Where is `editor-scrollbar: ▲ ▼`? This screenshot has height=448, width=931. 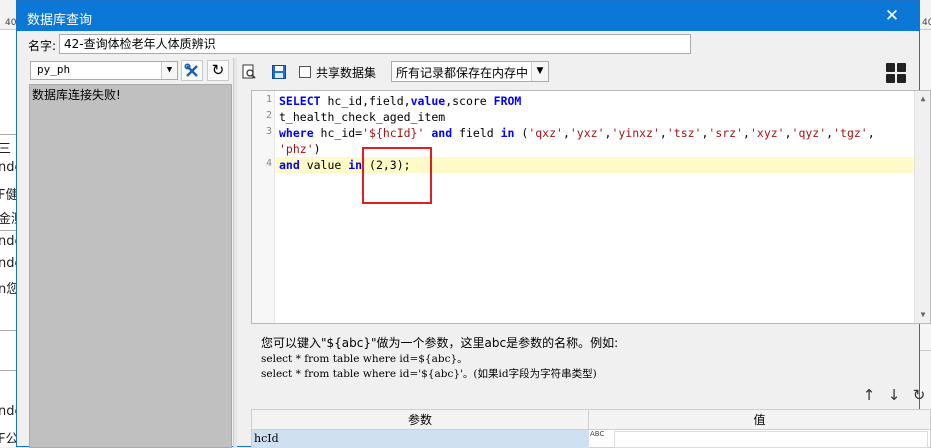
editor-scrollbar: ▲ ▼ is located at coordinates (922, 207).